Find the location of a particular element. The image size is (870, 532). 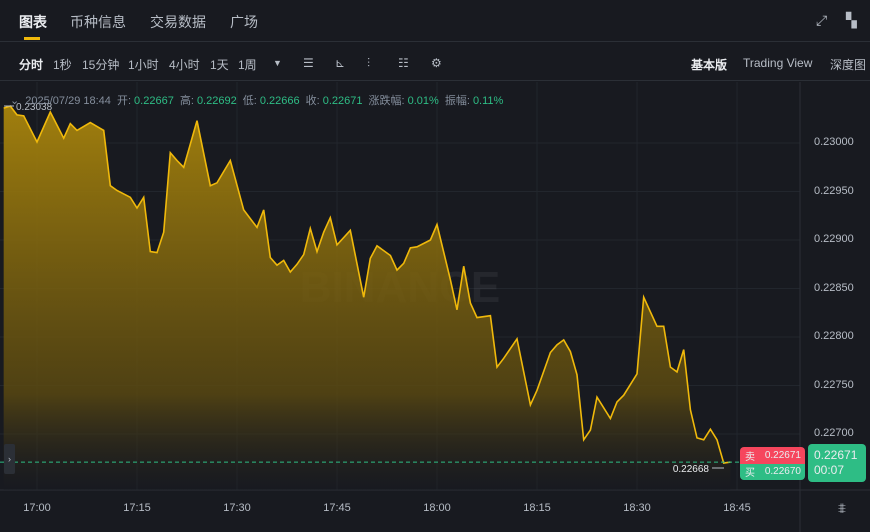

low-marker-label: 0.22668 is located at coordinates (691, 469).